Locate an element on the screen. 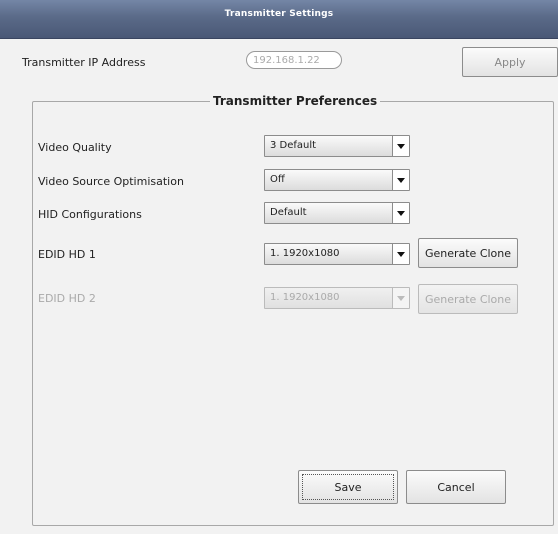 The height and width of the screenshot is (534, 558). apply-button: Apply is located at coordinates (510, 62).